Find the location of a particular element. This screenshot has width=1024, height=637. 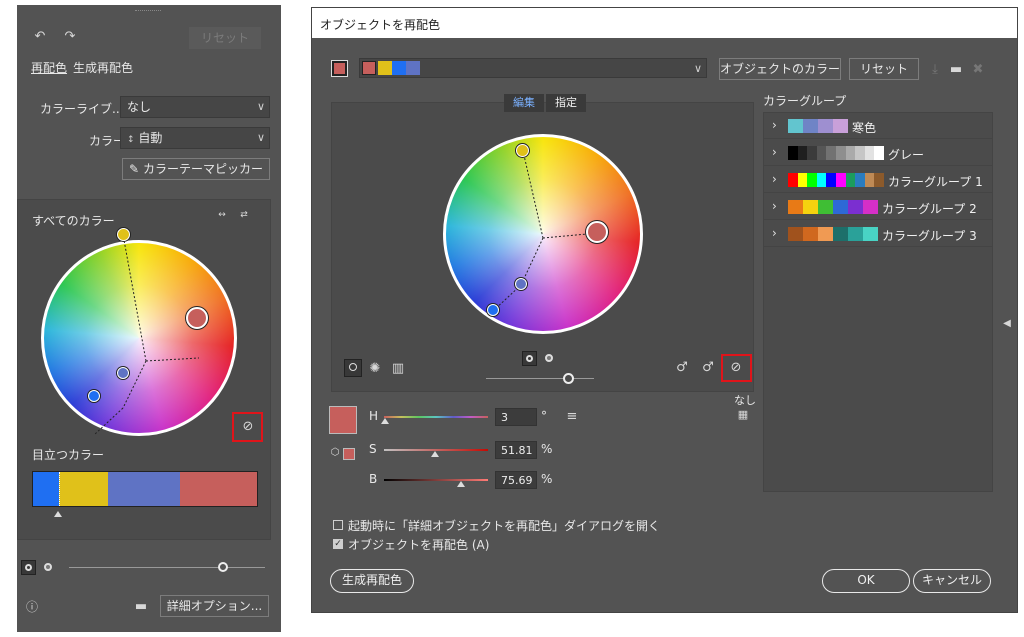

cancel-button: キャンセル is located at coordinates (952, 581).